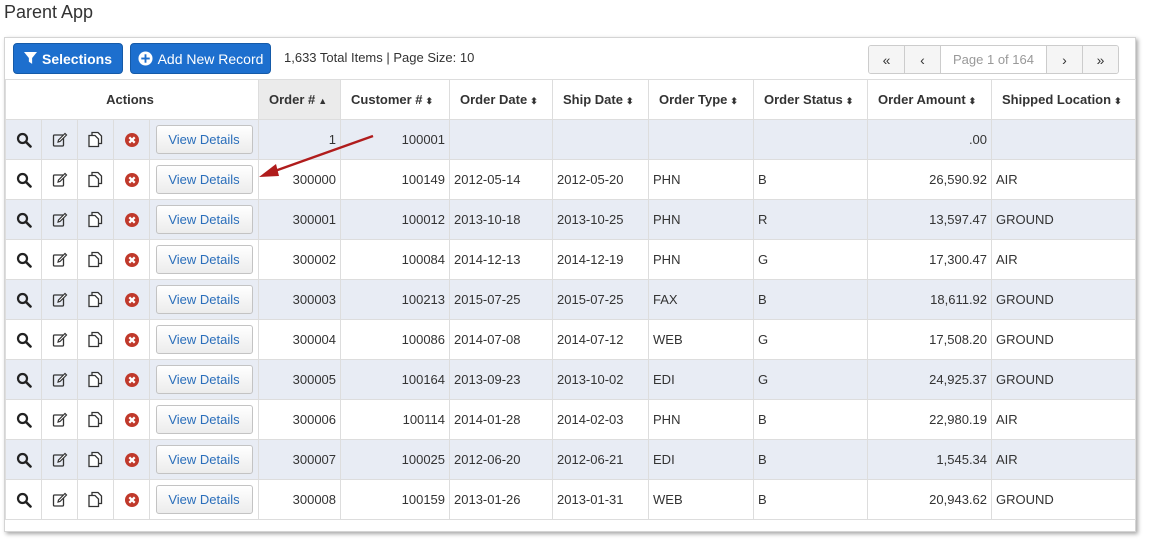 Image resolution: width=1156 pixels, height=541 pixels. I want to click on table-row: View Details 1 100001 .00, so click(571, 139).